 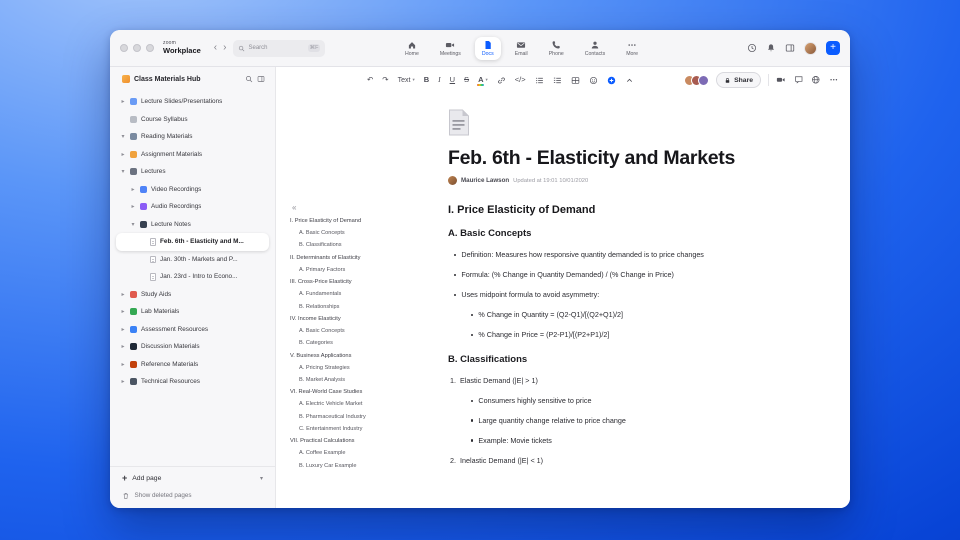 What do you see at coordinates (354, 380) in the screenshot?
I see `outline-item: B. Market Analysis` at bounding box center [354, 380].